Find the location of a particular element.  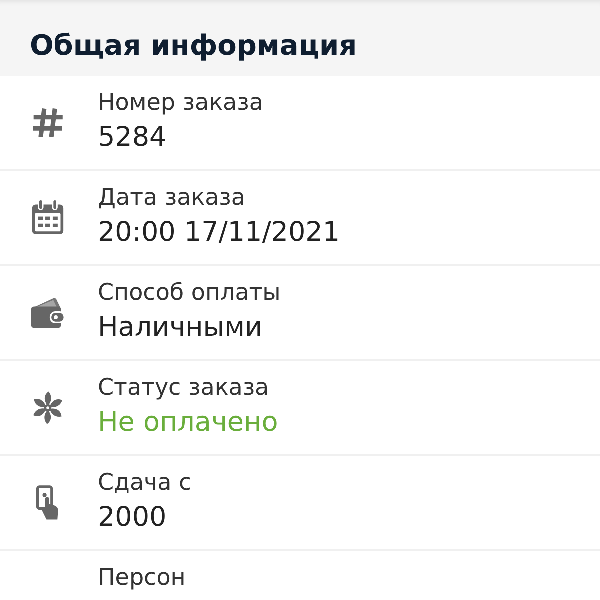

field-label: Номер заказа is located at coordinates (181, 103).